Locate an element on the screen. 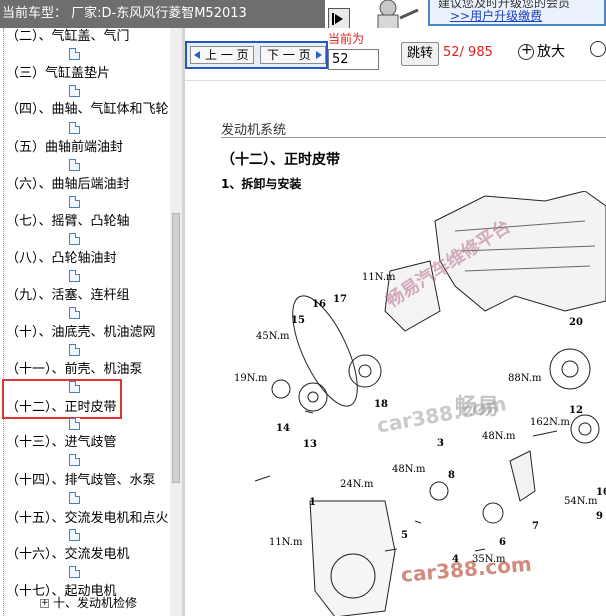  part-number: 18 is located at coordinates (381, 404).